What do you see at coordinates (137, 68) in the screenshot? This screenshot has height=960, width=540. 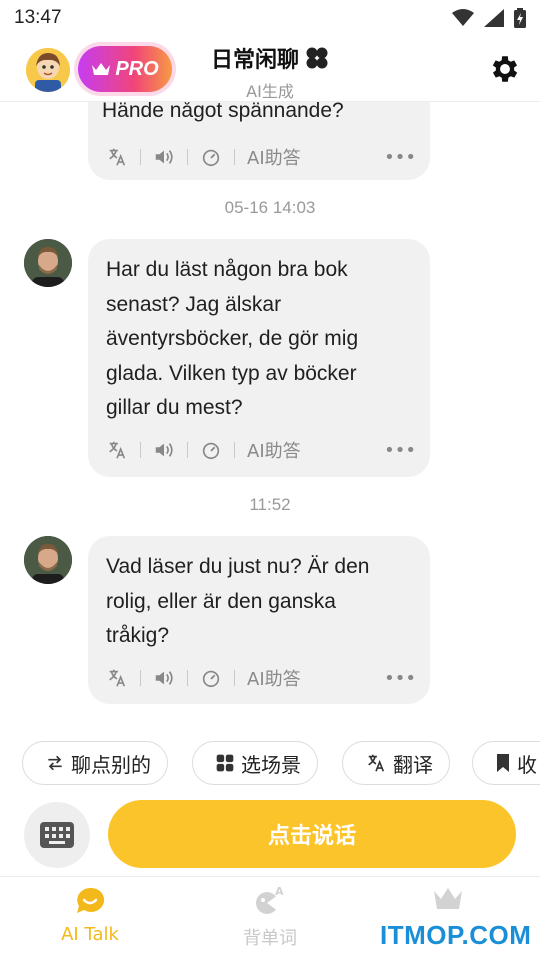 I see `pro-label: PRO` at bounding box center [137, 68].